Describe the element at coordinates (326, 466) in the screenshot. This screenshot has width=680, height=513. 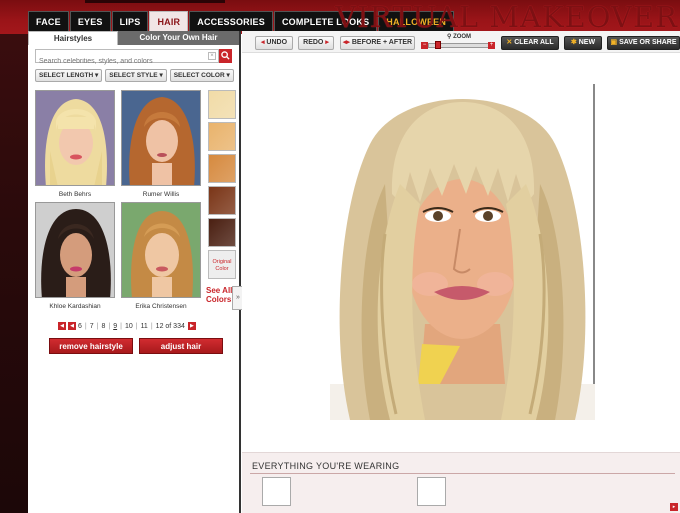
I see `wearing-title: EVERYTHING YOU'RE WEARING` at that location.